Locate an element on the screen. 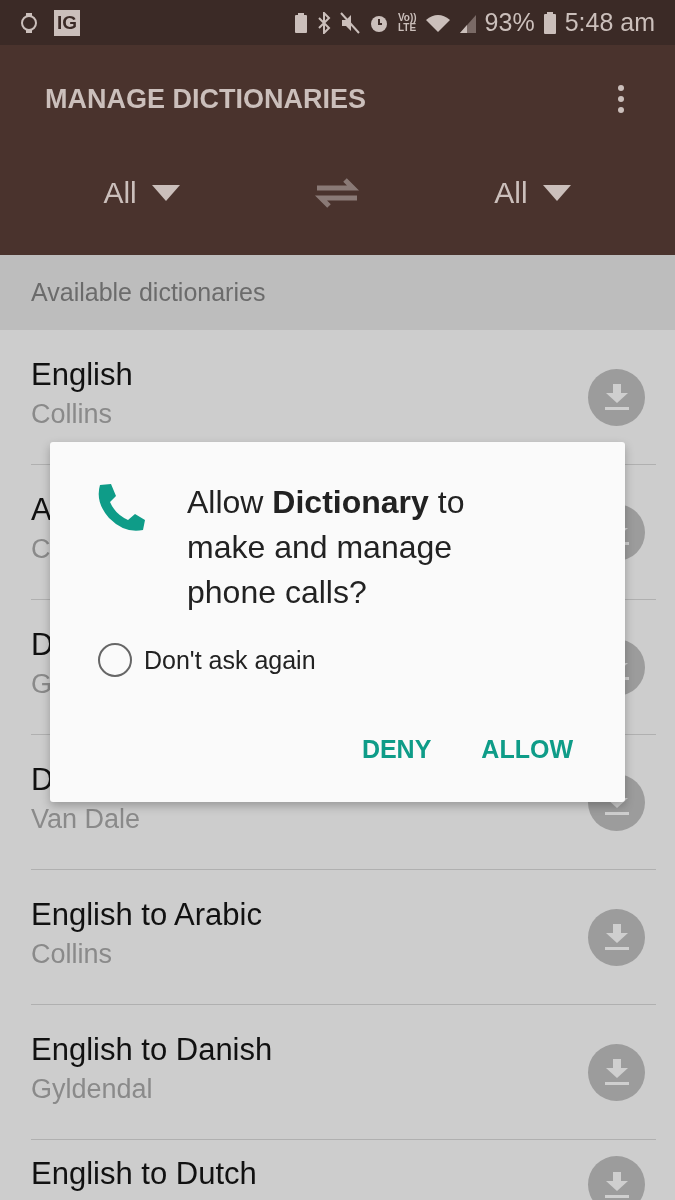  dictionary-item: English to Dutch is located at coordinates (343, 1170).